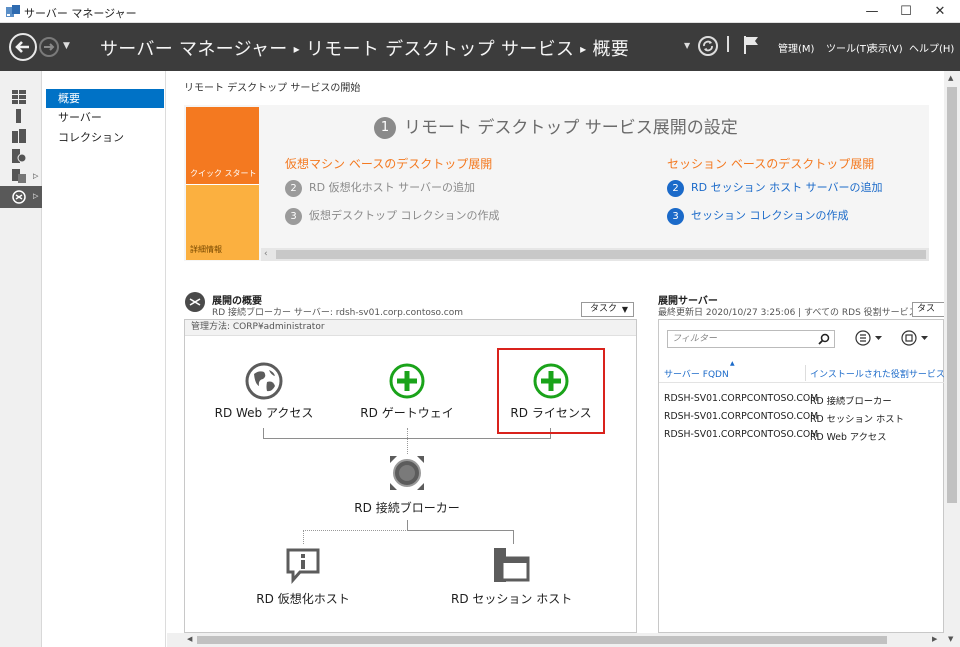  Describe the element at coordinates (950, 78) in the screenshot. I see `scroll-up-icon: ▲` at that location.